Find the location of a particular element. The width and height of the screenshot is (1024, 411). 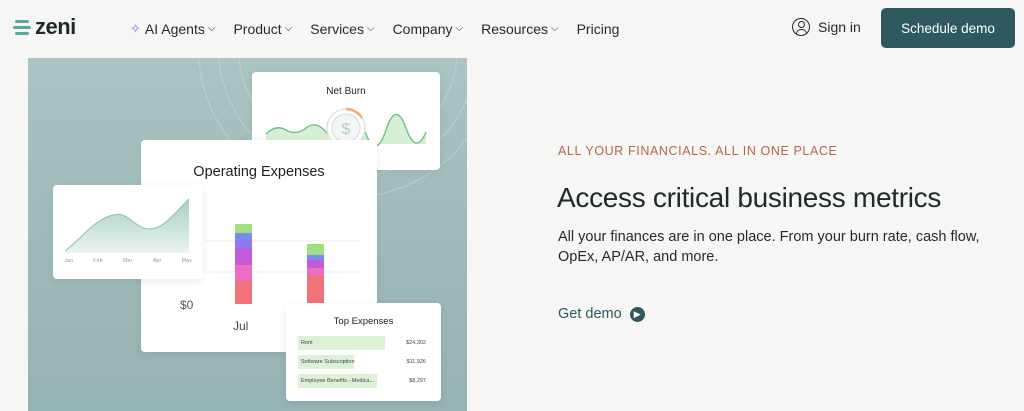

hero-eyebrow: ALL YOUR FINANCIALS. ALL IN ONE PLACE is located at coordinates (698, 151).